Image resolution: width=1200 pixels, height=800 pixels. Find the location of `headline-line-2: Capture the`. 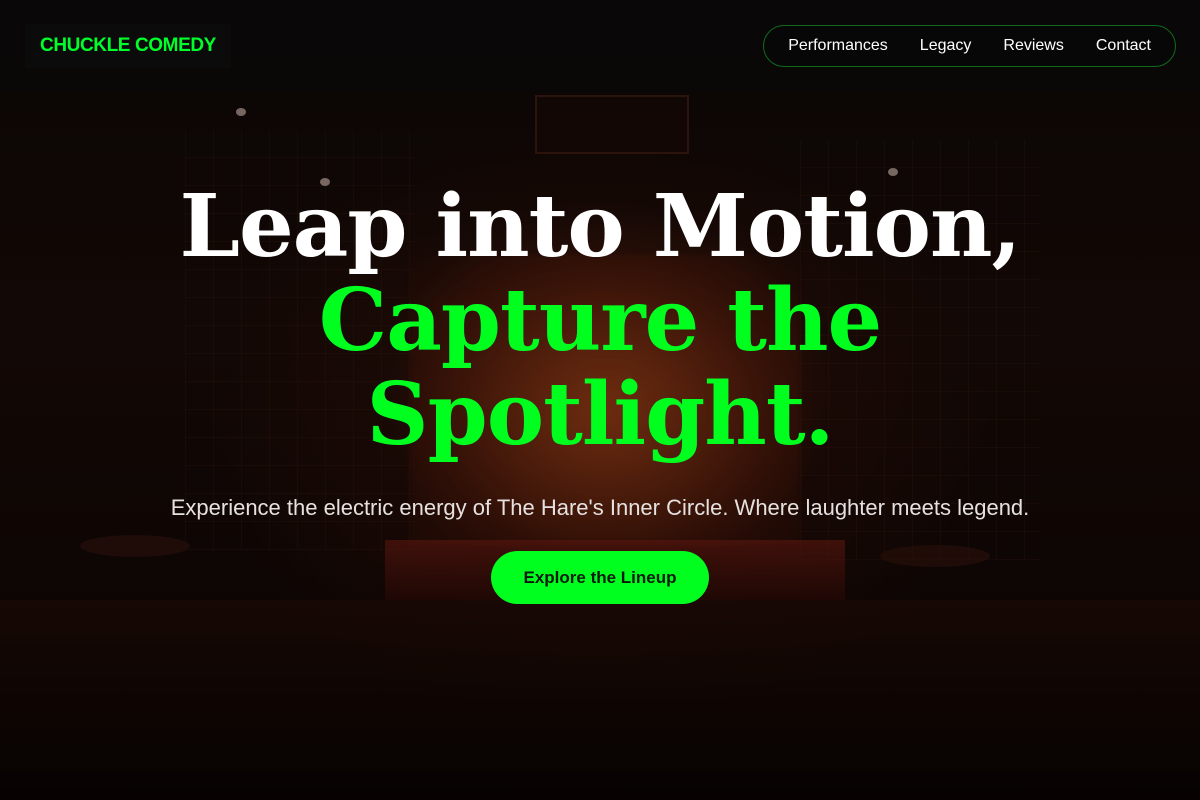

headline-line-2: Capture the is located at coordinates (600, 320).